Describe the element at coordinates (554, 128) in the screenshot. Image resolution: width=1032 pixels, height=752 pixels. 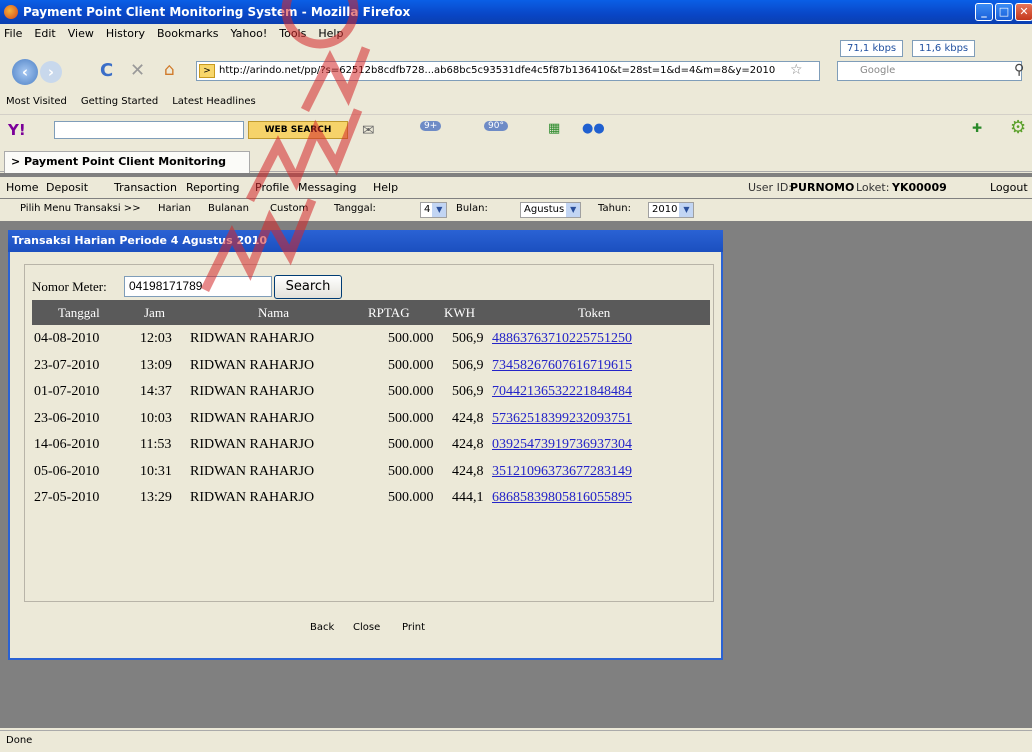
I see `finance-icon: ▦` at that location.